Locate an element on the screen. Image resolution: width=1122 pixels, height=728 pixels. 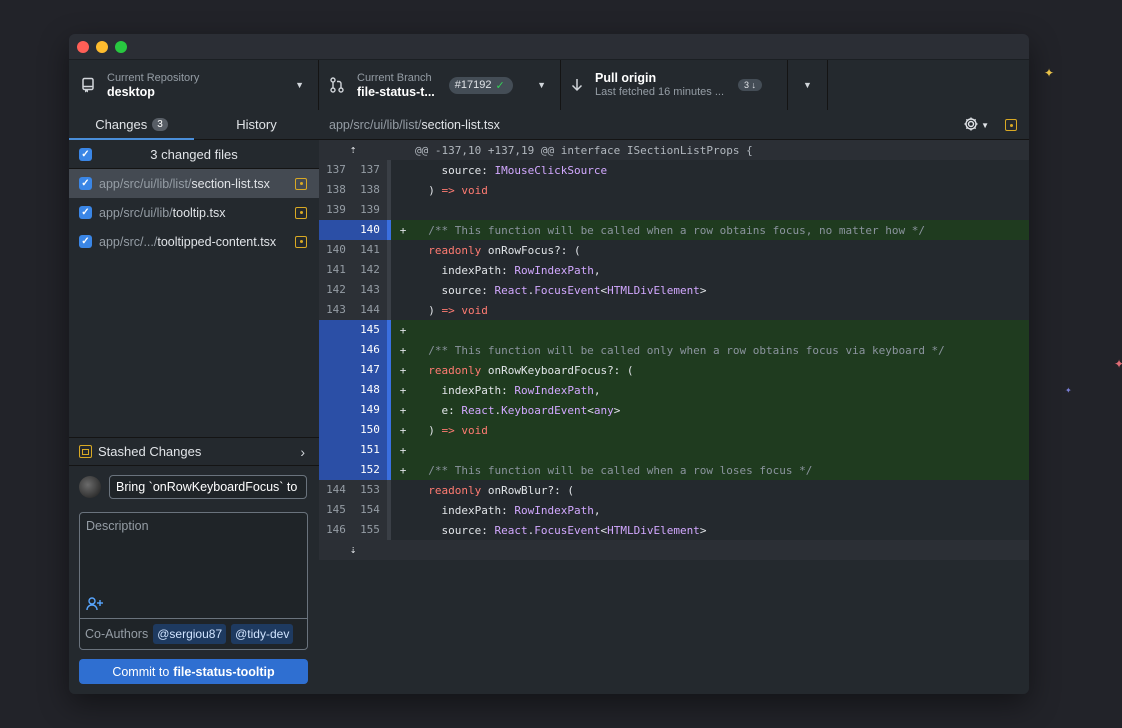
expand-down-button: ⇣ is located at coordinates (353, 550).